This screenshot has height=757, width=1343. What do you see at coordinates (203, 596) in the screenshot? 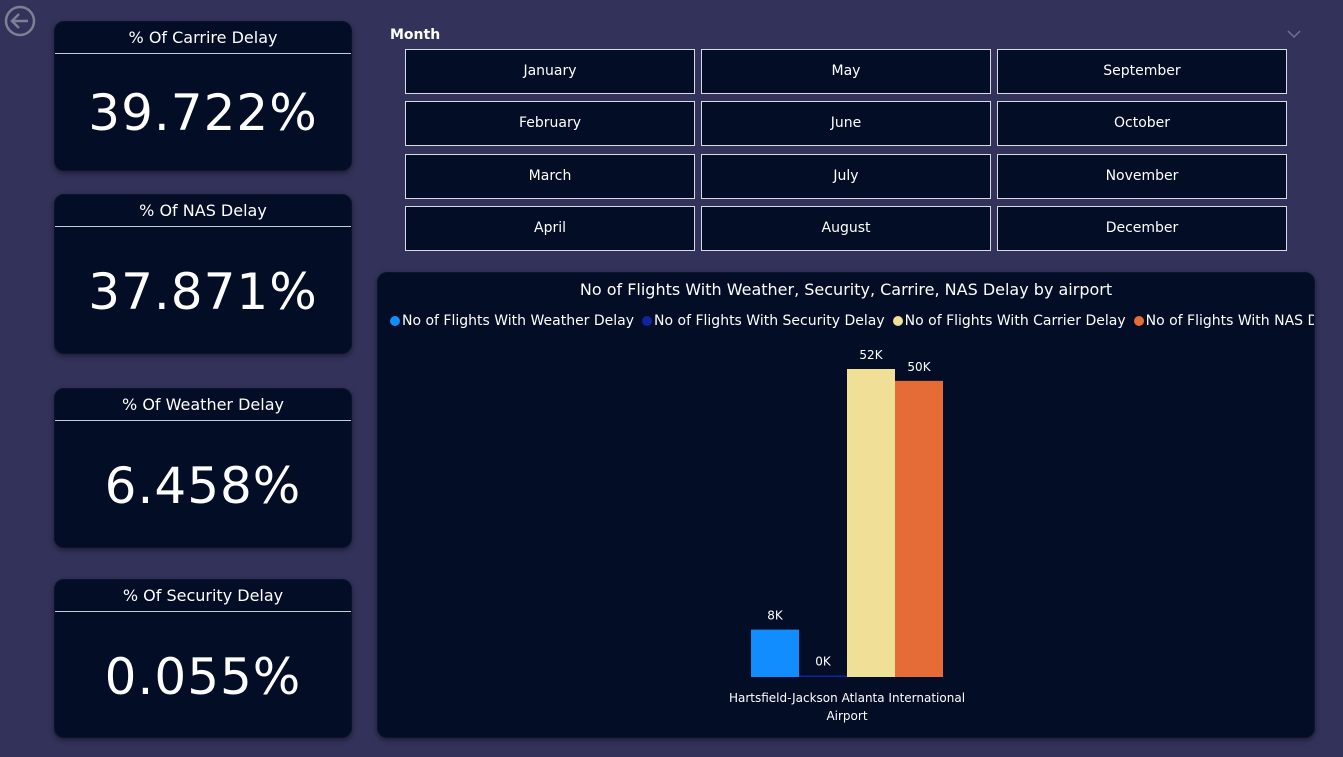
I see `kpi-title: % Of Security Delay` at bounding box center [203, 596].